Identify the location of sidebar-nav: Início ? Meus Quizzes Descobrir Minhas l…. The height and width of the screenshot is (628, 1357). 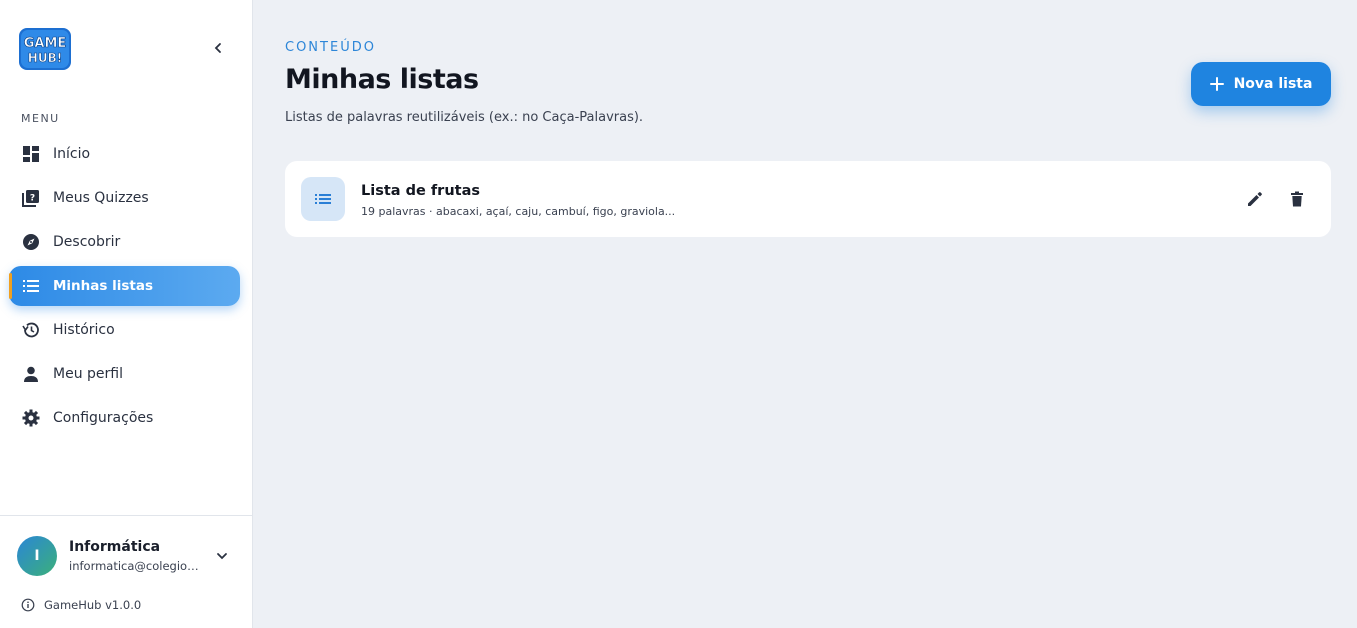
(124, 288).